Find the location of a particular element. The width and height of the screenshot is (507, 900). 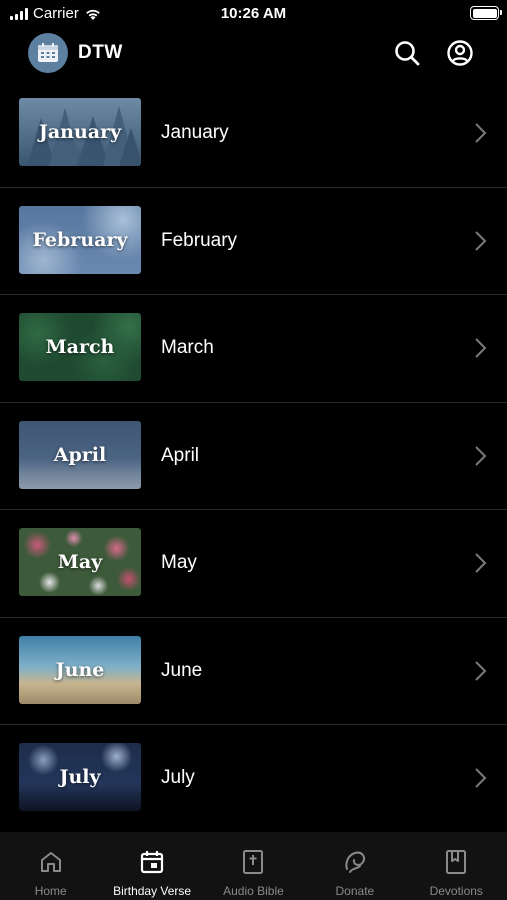

month-thumbnail: January is located at coordinates (80, 132).